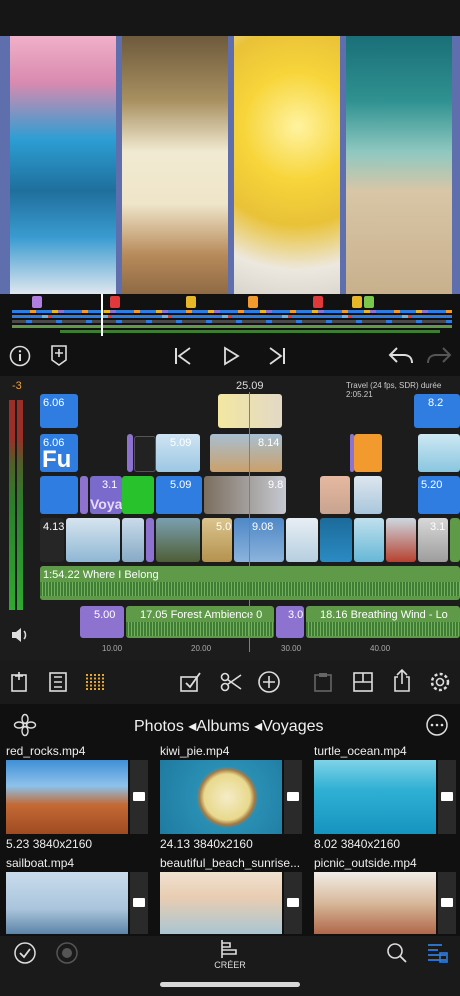 This screenshot has width=460, height=996. What do you see at coordinates (230, 315) in the screenshot?
I see `overview-timeline` at bounding box center [230, 315].